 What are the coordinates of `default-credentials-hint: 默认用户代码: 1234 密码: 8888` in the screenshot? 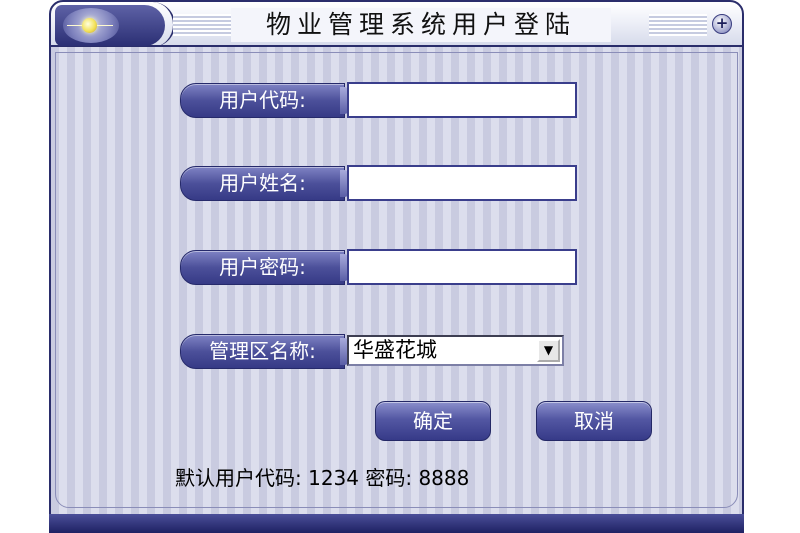 It's located at (322, 478).